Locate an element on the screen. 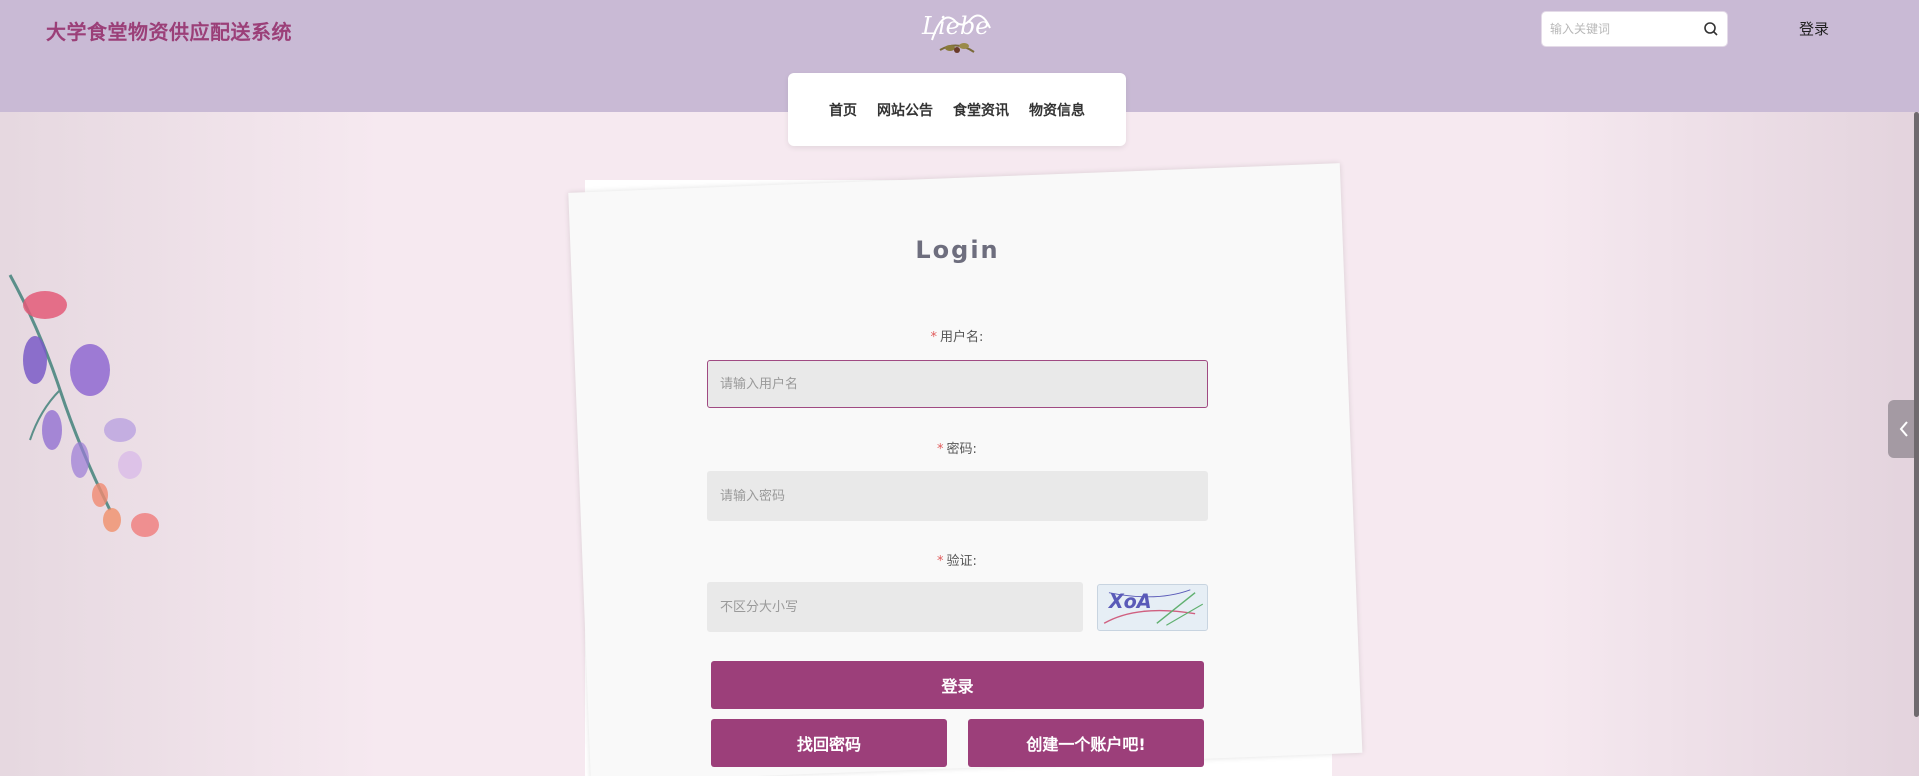 The width and height of the screenshot is (1919, 776). captcha-image: XoA is located at coordinates (1152, 607).